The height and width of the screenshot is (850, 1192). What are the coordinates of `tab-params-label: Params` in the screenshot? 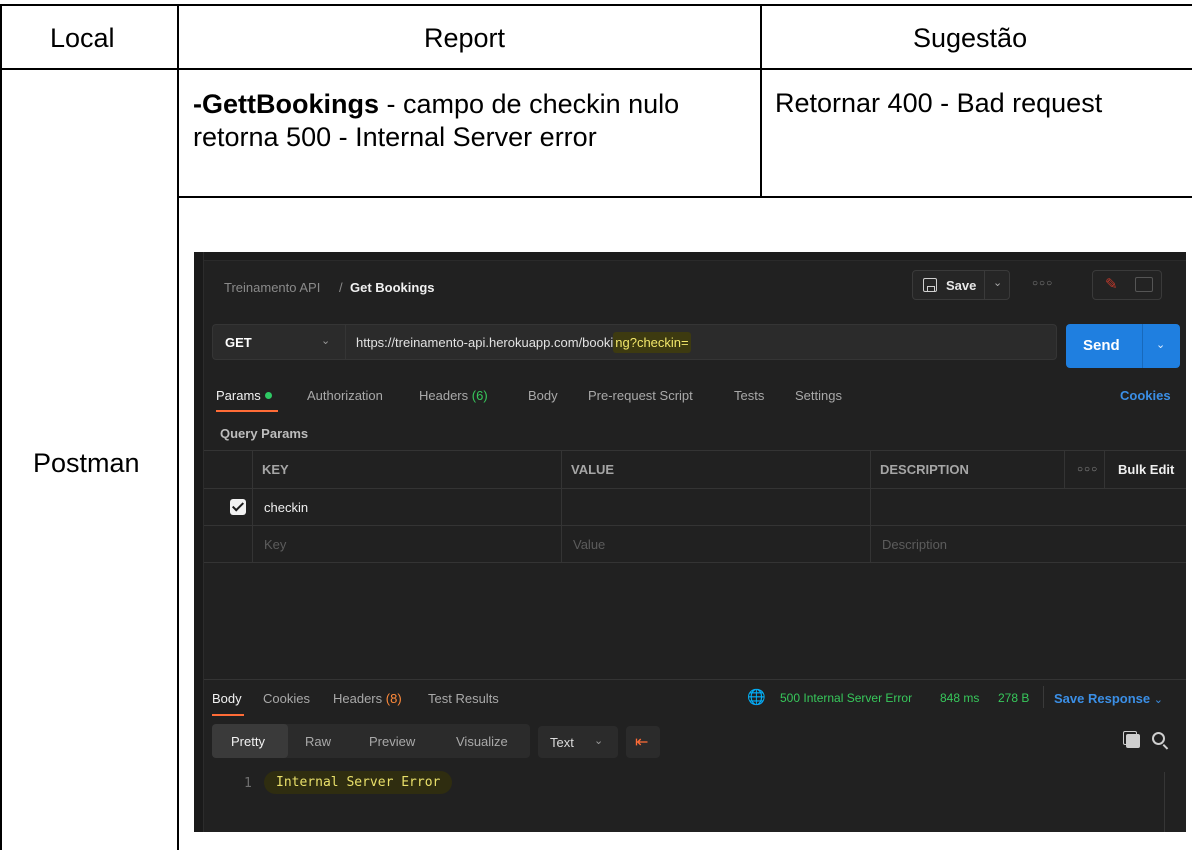 It's located at (238, 395).